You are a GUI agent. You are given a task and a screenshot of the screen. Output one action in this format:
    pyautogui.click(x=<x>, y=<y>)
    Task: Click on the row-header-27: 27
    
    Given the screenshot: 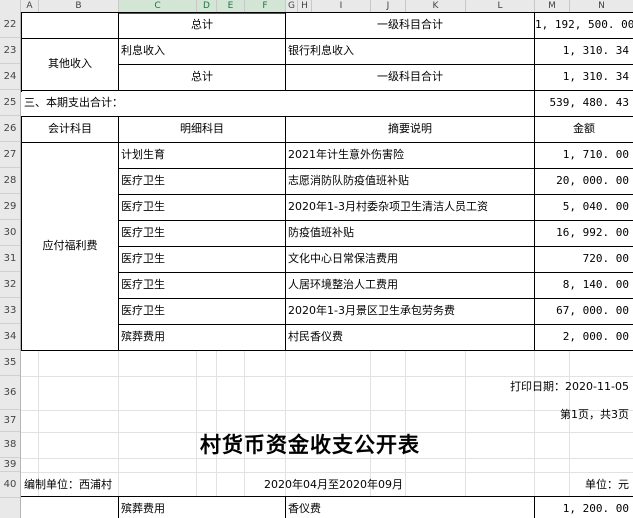 What is the action you would take?
    pyautogui.click(x=10, y=155)
    